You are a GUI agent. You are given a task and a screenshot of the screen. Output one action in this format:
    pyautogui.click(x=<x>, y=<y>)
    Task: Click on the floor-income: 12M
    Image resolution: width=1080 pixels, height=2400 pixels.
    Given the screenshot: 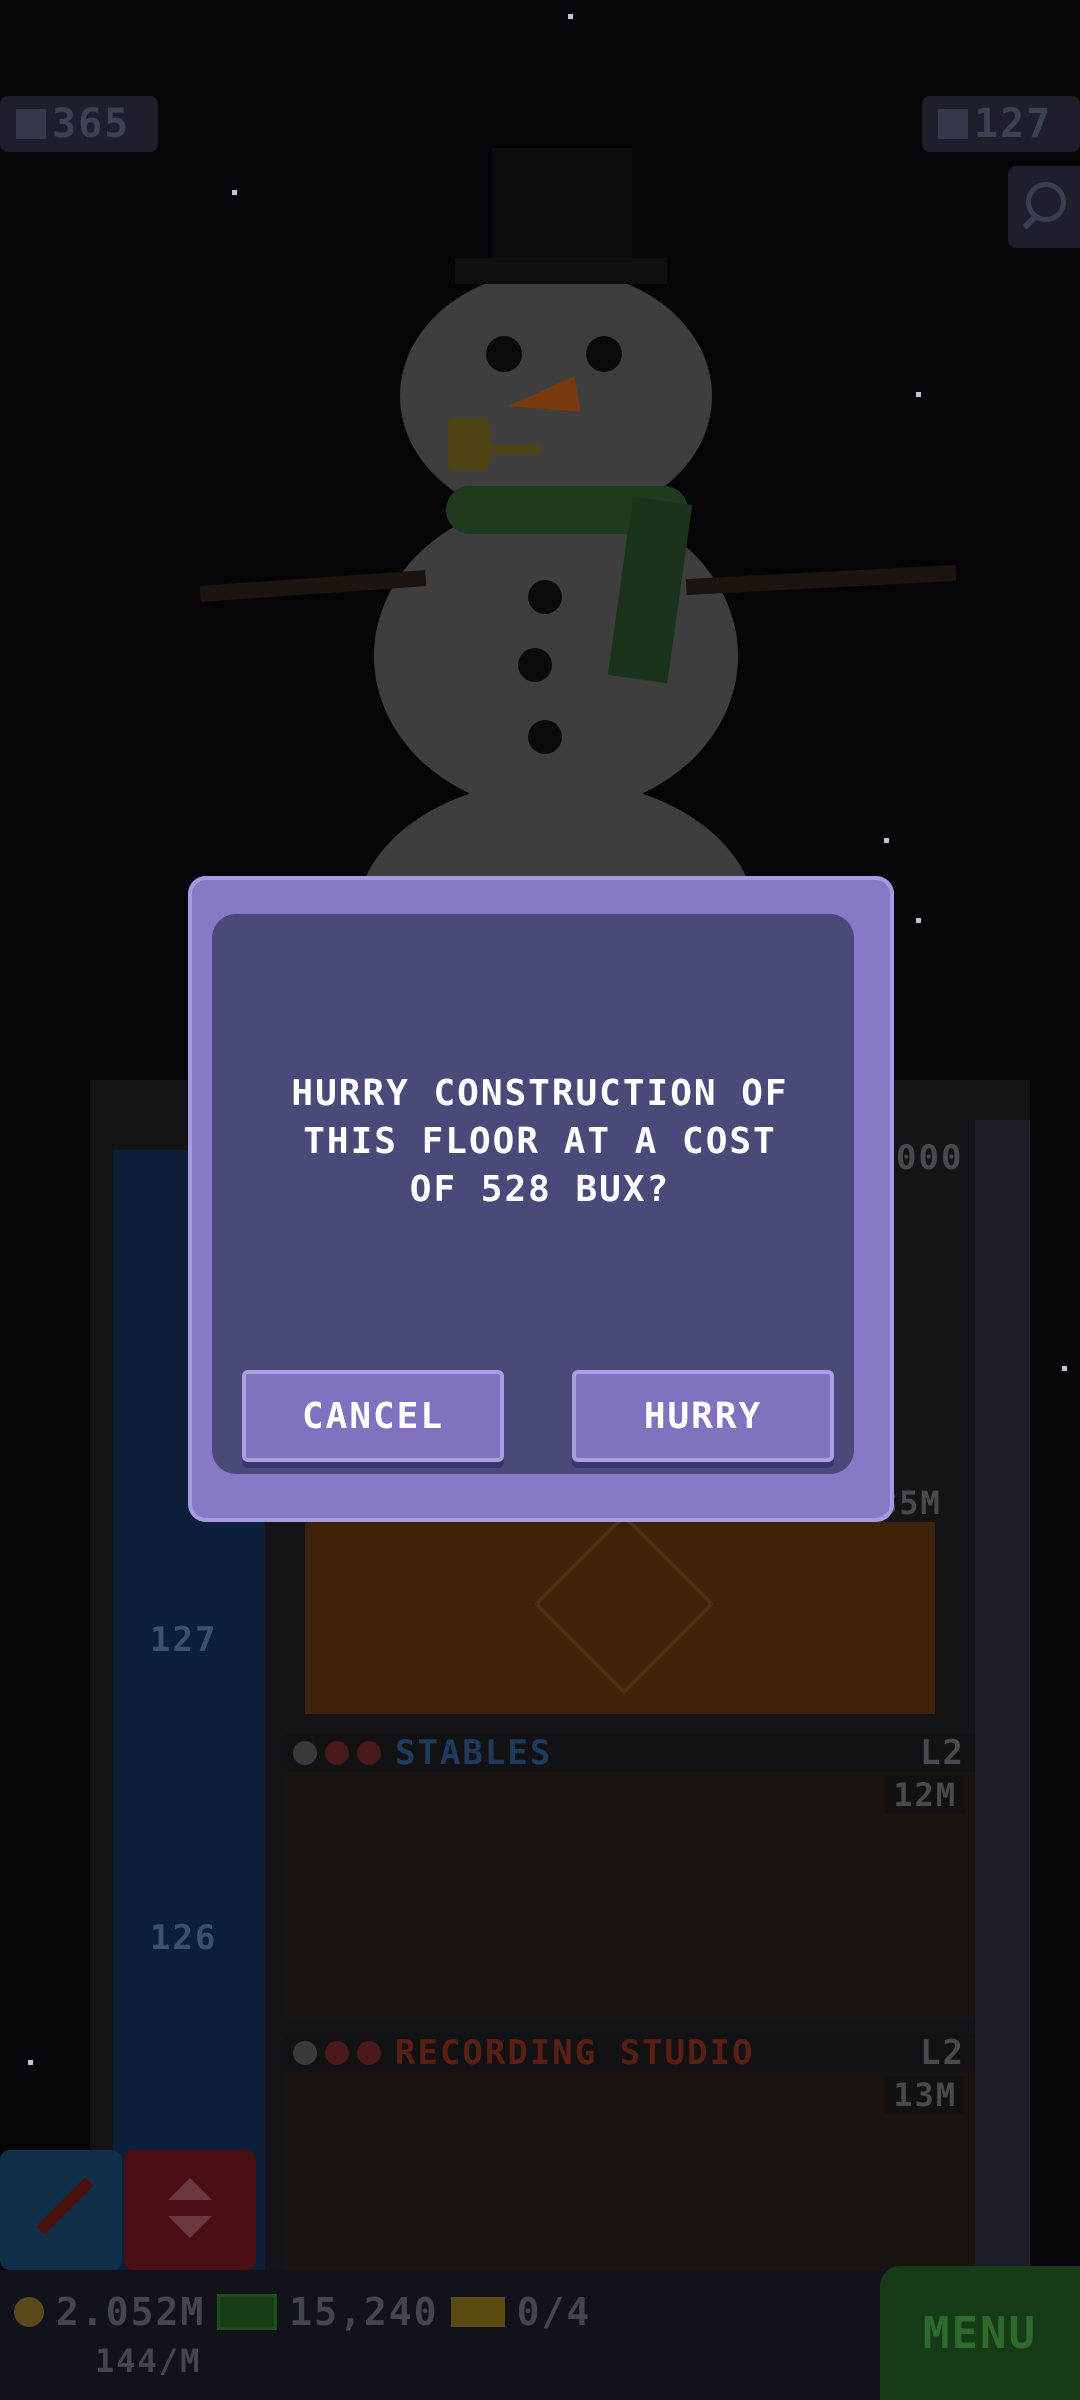 What is the action you would take?
    pyautogui.click(x=925, y=1795)
    